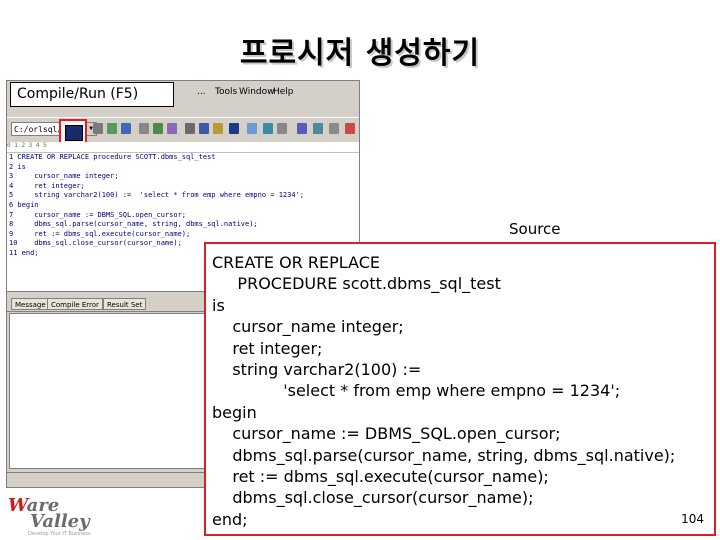 The image size is (720, 540). I want to click on schema-combo-value: C:/orlsql/, so click(38, 129).